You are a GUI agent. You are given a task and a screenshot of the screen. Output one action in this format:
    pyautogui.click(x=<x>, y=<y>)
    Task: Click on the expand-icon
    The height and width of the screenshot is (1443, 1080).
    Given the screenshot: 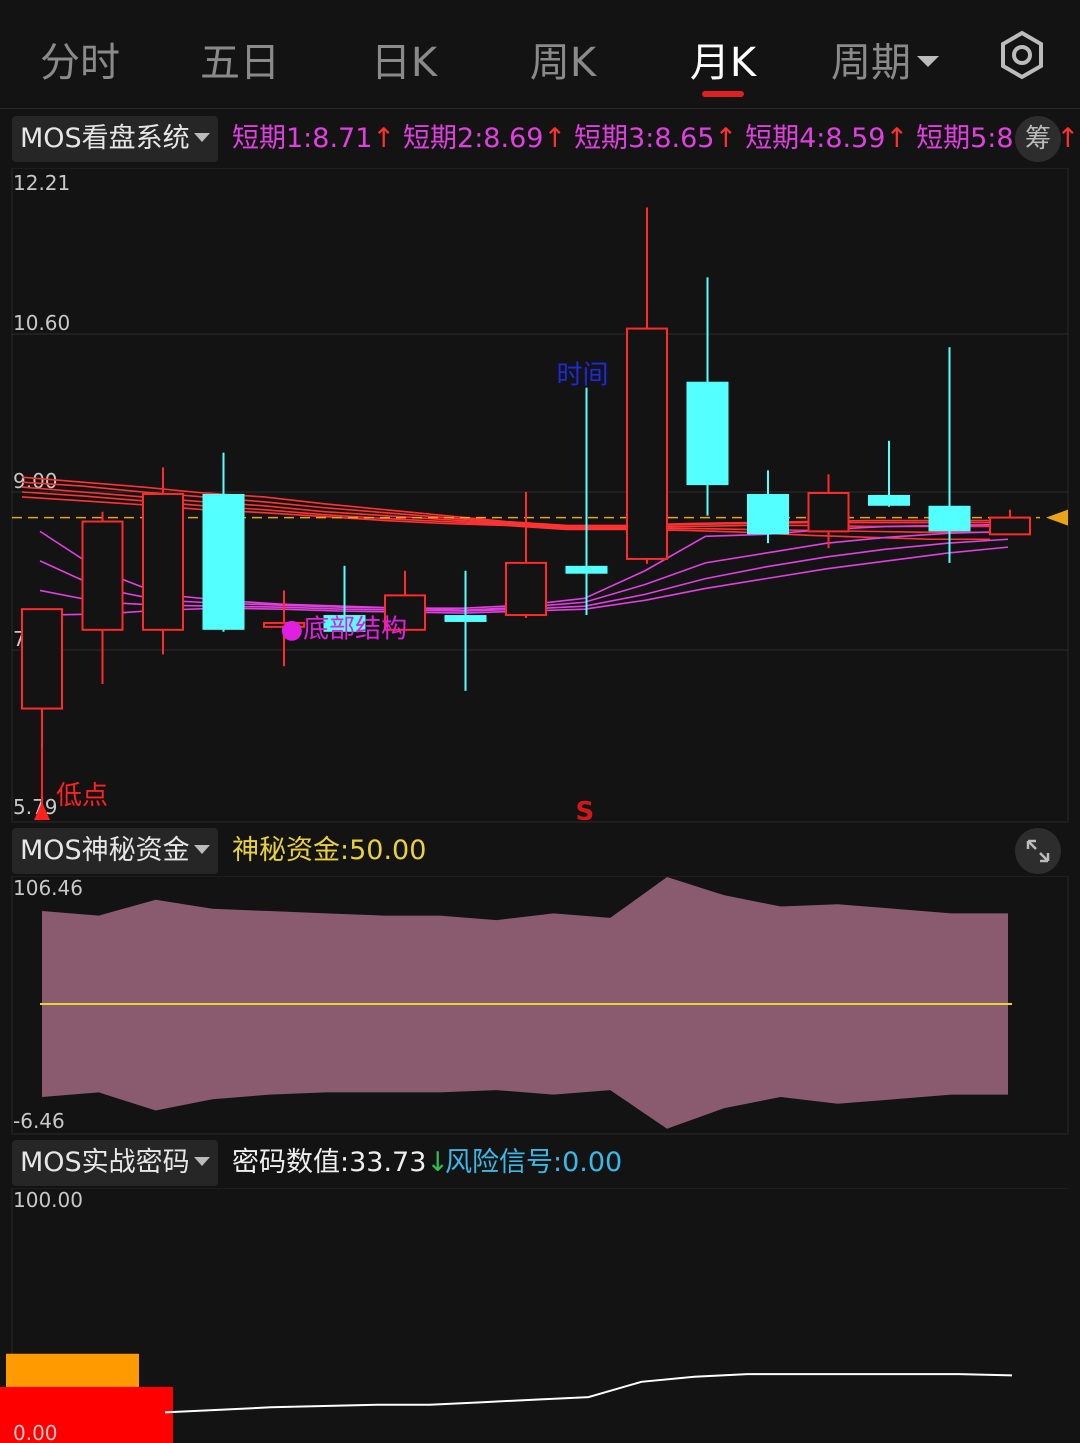 What is the action you would take?
    pyautogui.click(x=1038, y=851)
    